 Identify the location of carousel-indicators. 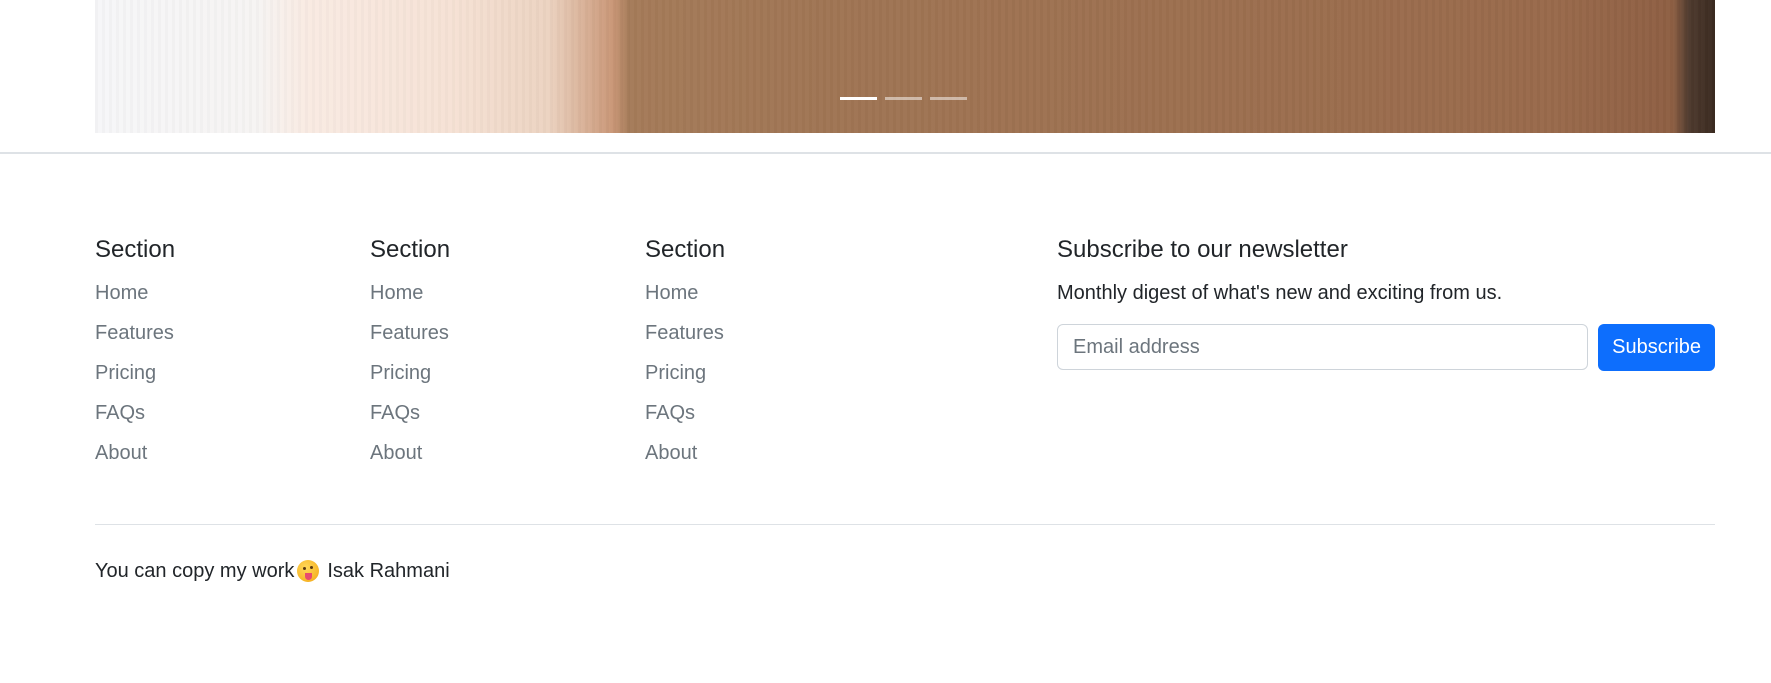
(903, 98).